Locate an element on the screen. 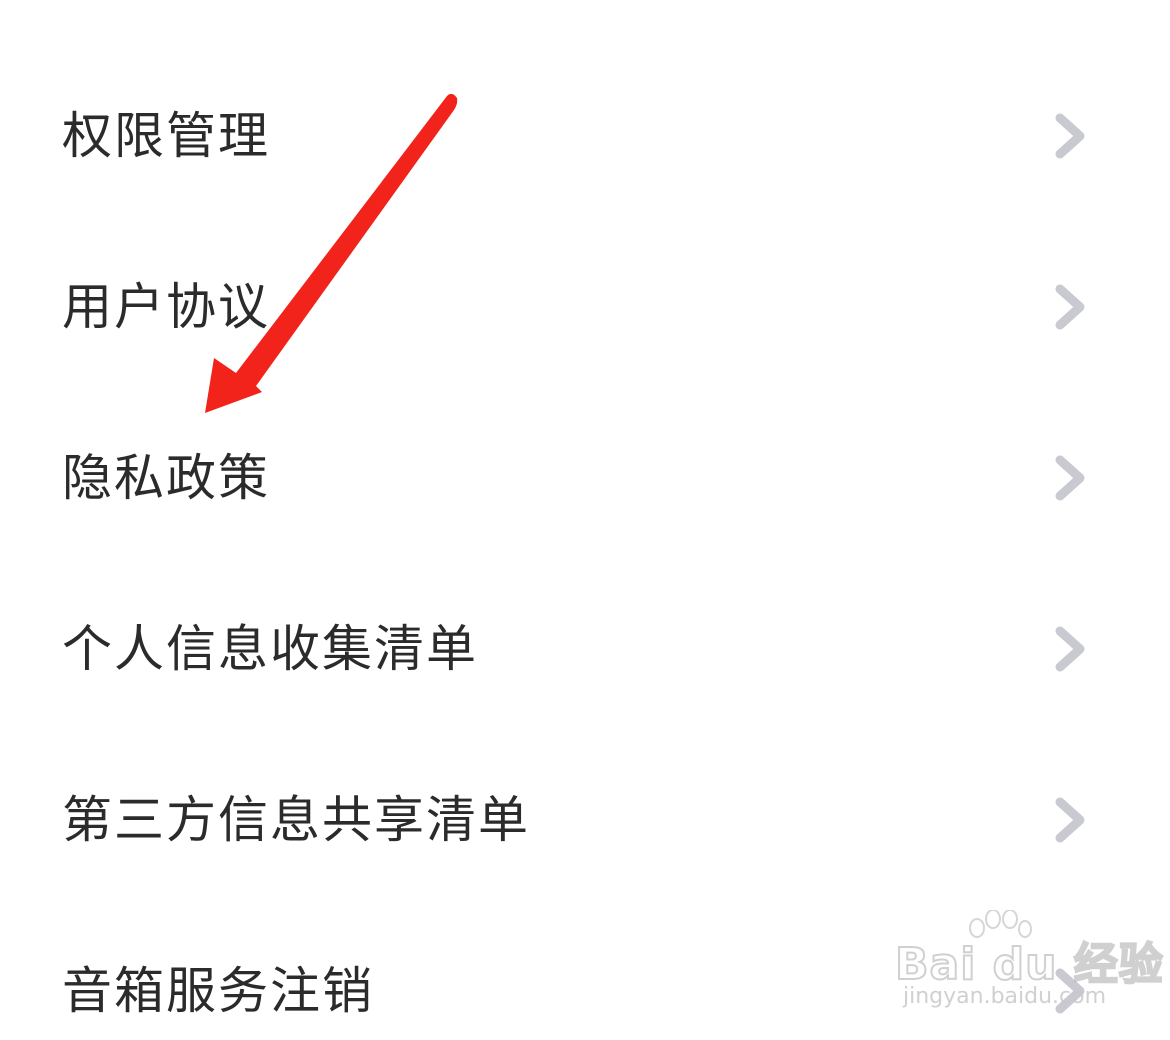  menu-item-label: 第三方信息共享清单 is located at coordinates (296, 819).